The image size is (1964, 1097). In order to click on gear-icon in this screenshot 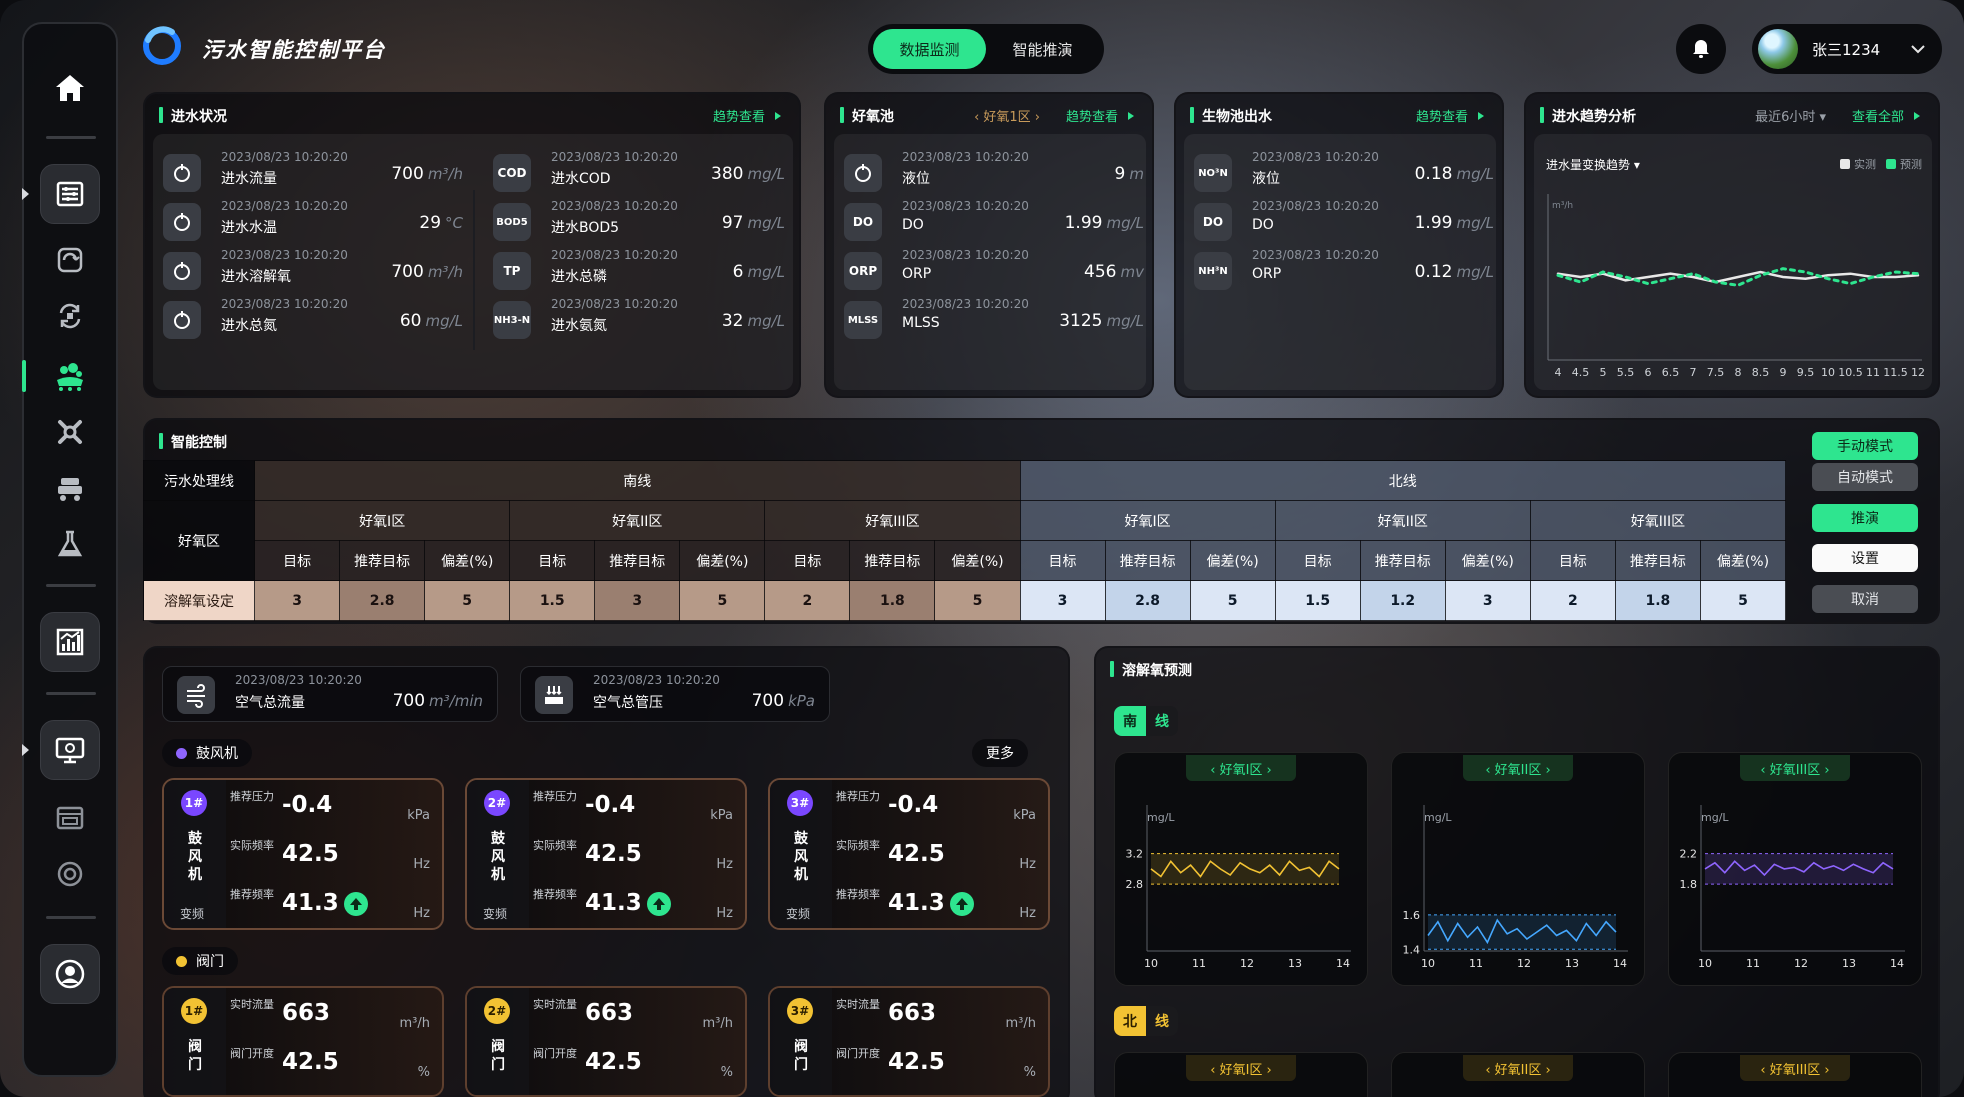, I will do `click(70, 432)`.